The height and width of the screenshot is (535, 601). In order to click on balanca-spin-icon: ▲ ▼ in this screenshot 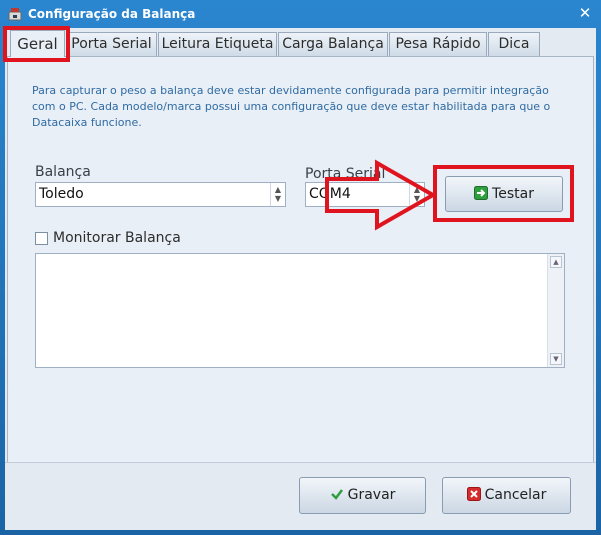, I will do `click(277, 194)`.